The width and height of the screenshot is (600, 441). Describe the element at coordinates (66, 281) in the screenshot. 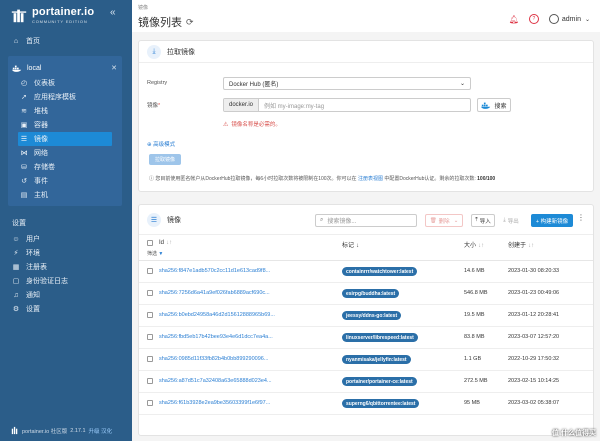

I see `sidebar-item-settings_items-3: ▢ 身份验证日志` at that location.